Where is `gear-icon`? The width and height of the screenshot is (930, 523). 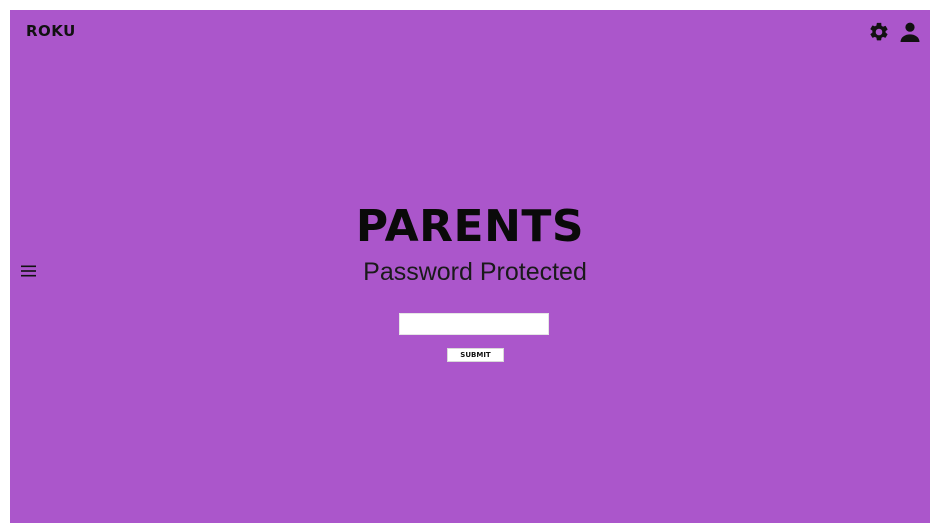
gear-icon is located at coordinates (879, 32).